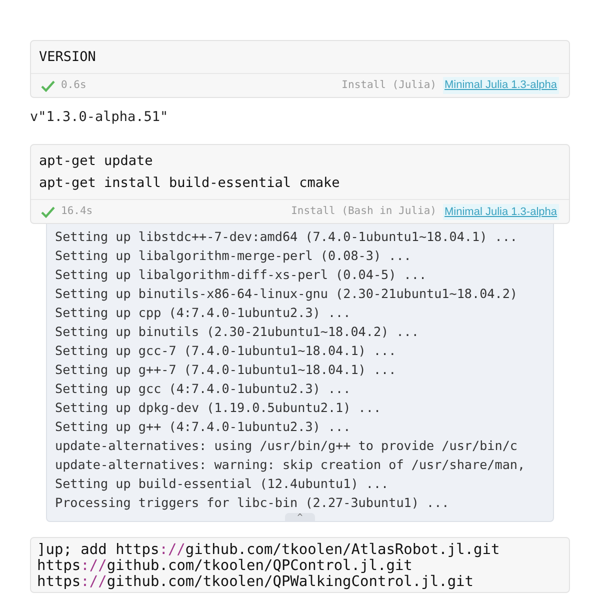 The width and height of the screenshot is (600, 600). I want to click on run-time: 0.6s, so click(73, 85).